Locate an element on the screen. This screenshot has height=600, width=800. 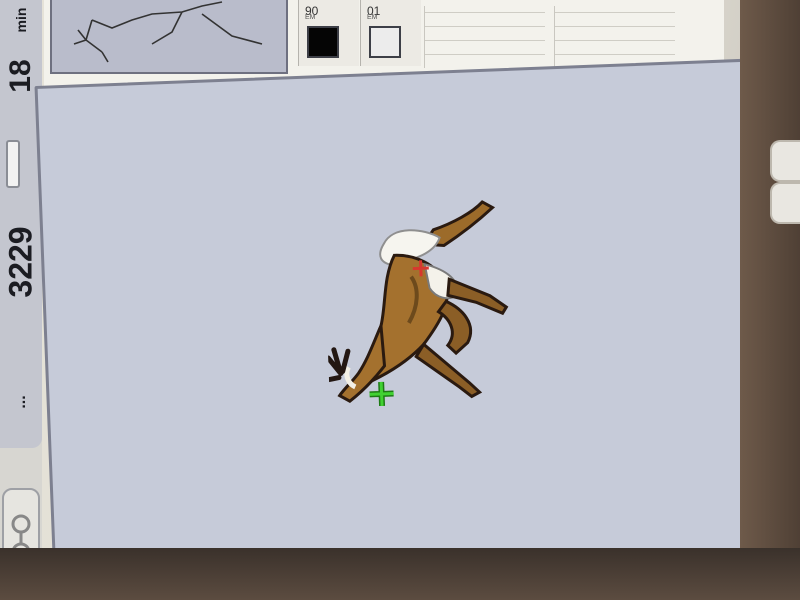
color-brand-1: EM is located at coordinates (310, 17).